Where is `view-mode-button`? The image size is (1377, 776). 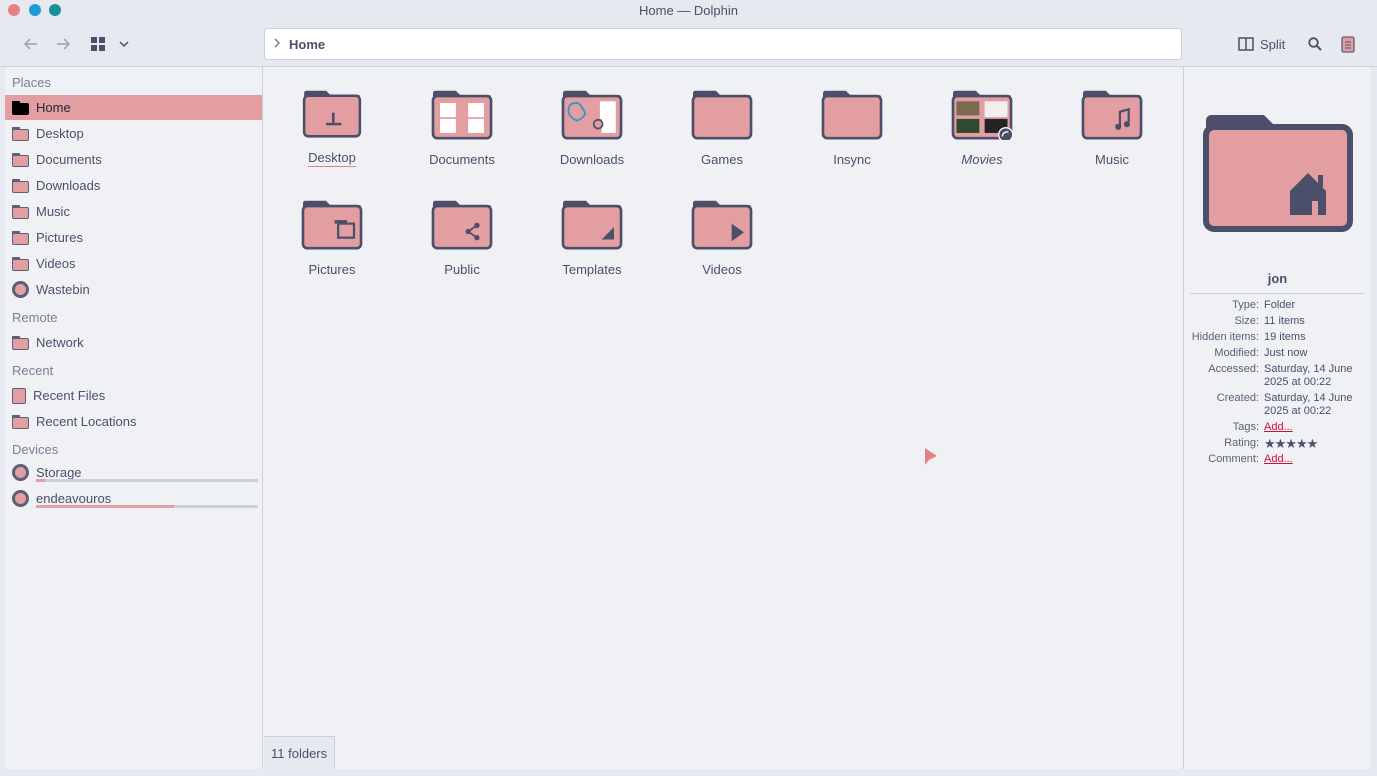
view-mode-button is located at coordinates (98, 44).